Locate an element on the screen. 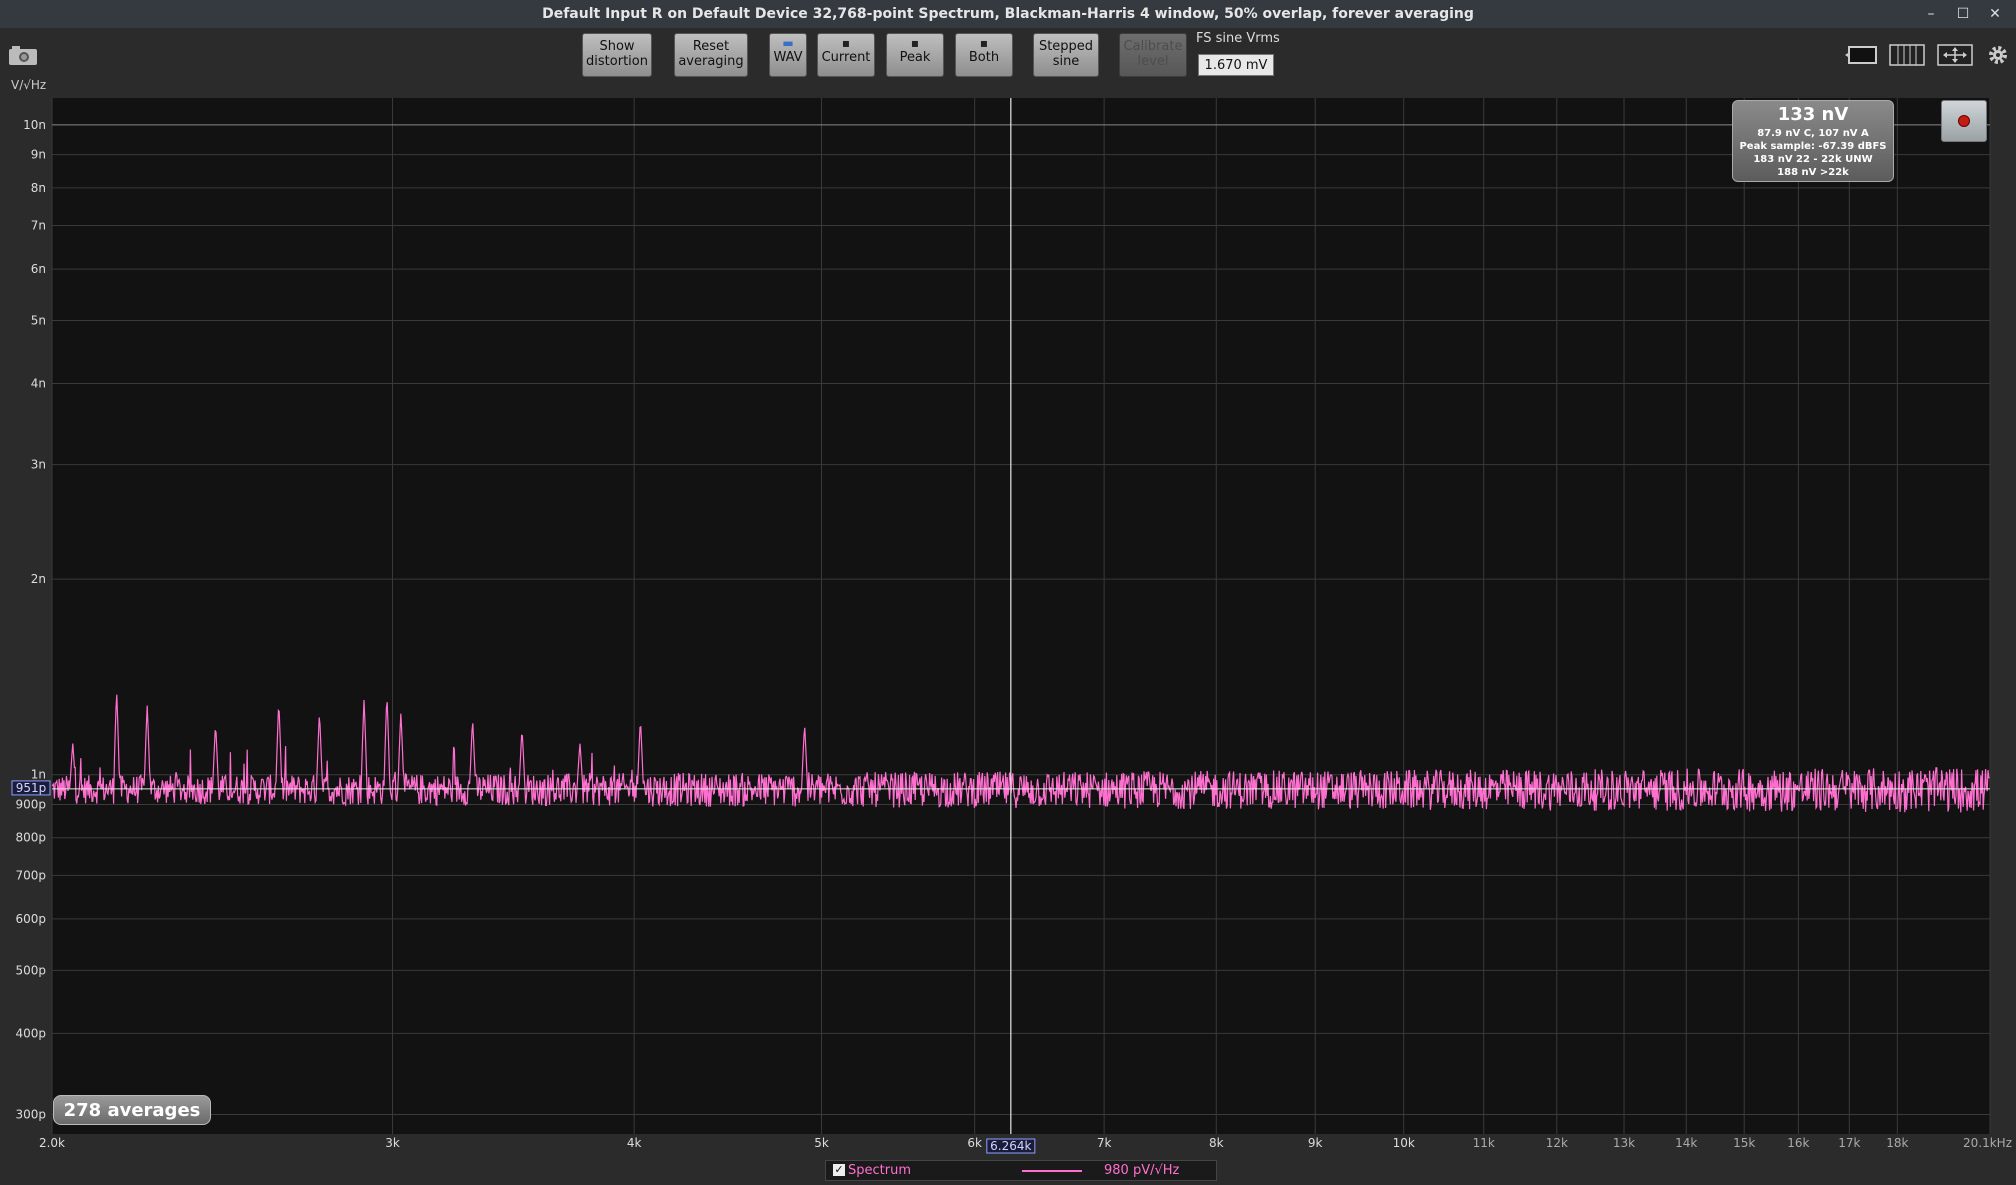 This screenshot has height=1185, width=2016. y-tick-label: 1n is located at coordinates (38, 775).